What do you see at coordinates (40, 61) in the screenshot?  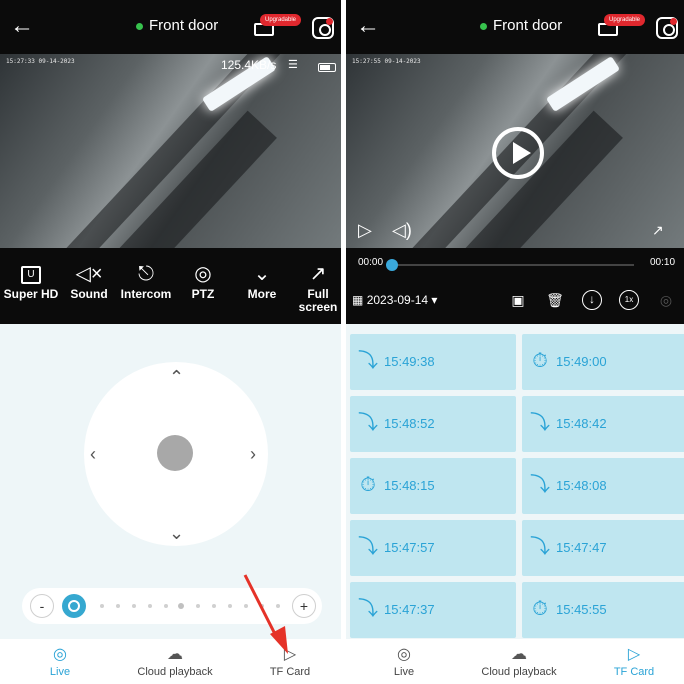 I see `video-timestamp: 15:27:33 09-14-2023` at bounding box center [40, 61].